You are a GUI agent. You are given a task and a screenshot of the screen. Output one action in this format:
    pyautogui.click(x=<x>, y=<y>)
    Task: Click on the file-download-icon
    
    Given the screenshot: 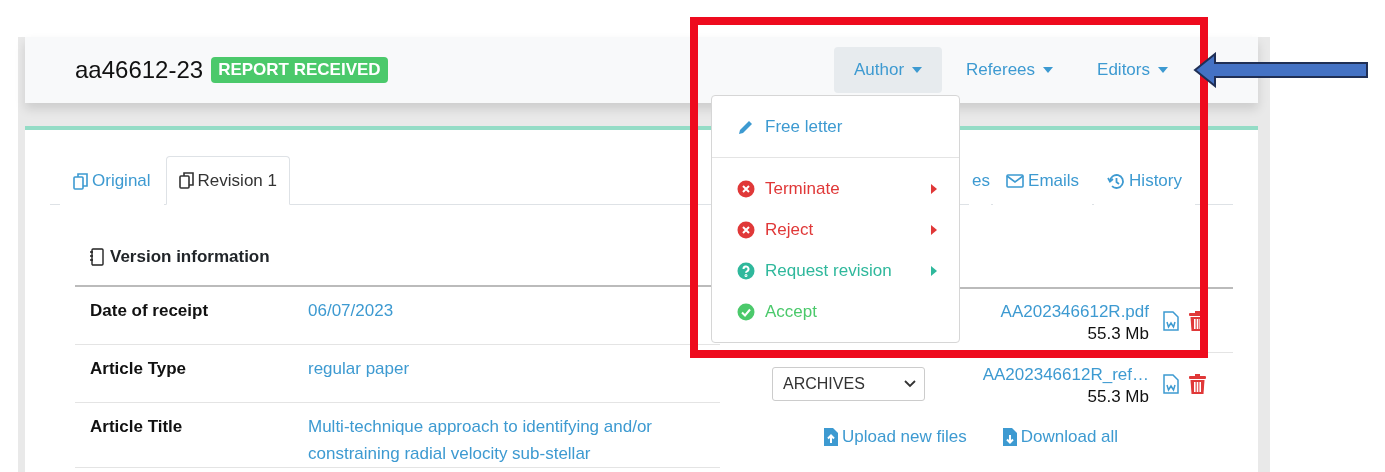 What is the action you would take?
    pyautogui.click(x=1009, y=437)
    